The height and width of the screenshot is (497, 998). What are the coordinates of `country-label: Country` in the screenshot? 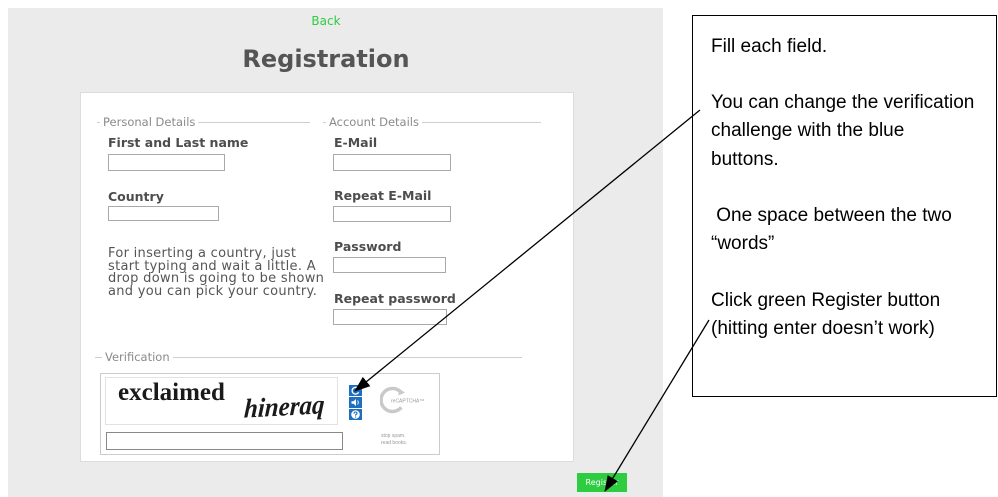 It's located at (136, 196).